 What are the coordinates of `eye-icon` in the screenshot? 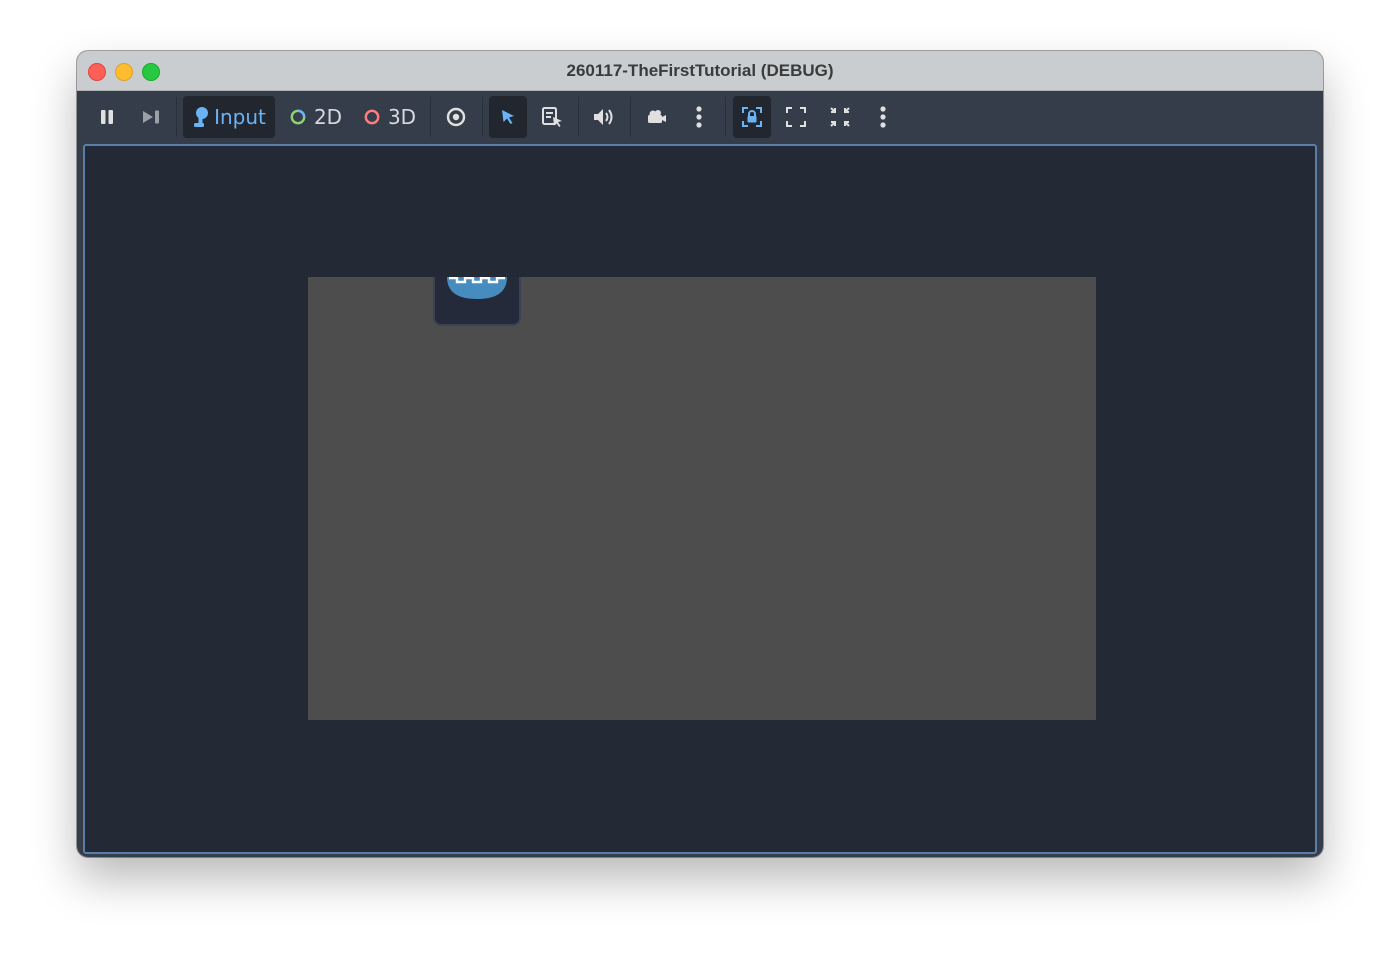 It's located at (456, 117).